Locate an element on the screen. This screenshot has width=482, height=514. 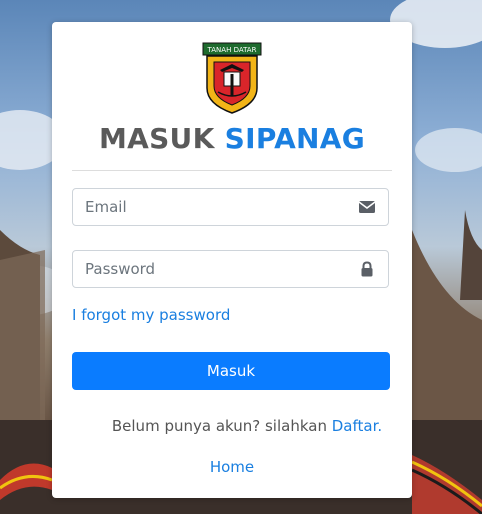
register-prompt-text: Belum punya akun? silahkan is located at coordinates (219, 426).